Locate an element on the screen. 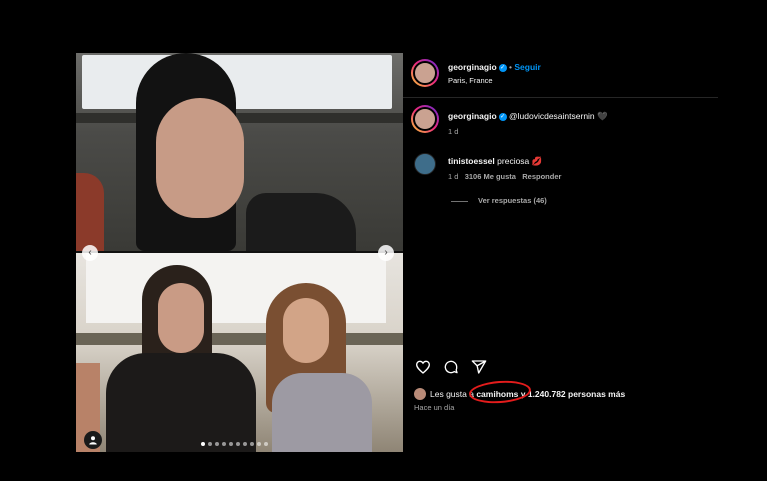 This screenshot has height=481, width=767. caption-mention: @ludovicdesaintsernin is located at coordinates (552, 116).